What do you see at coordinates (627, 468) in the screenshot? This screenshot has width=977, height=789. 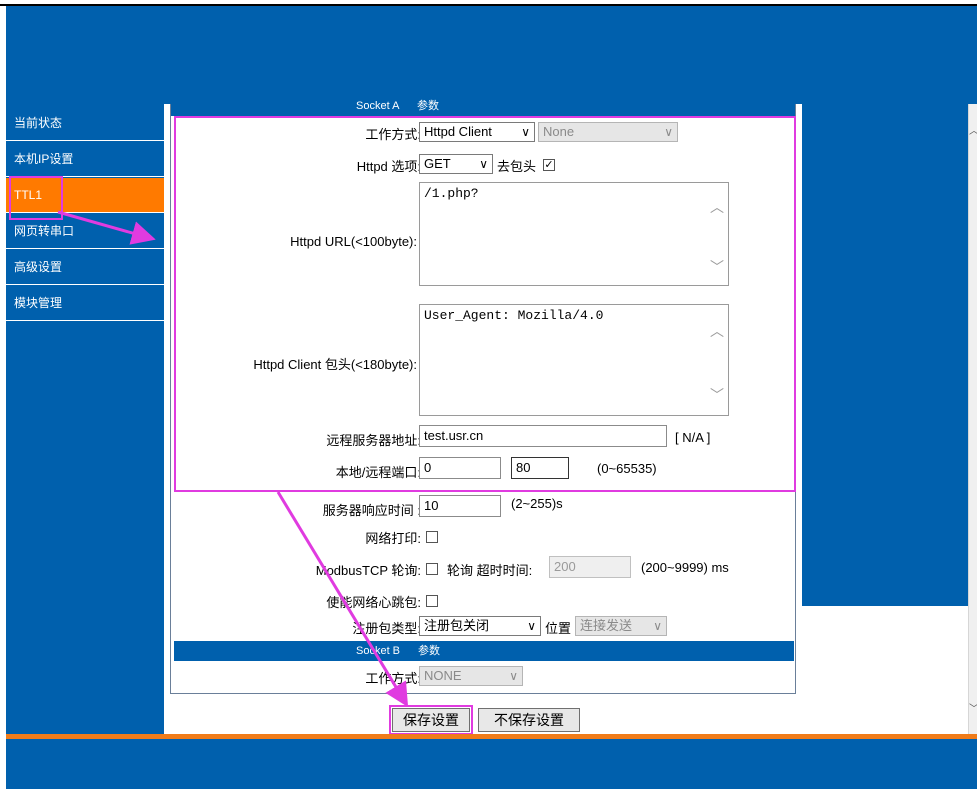 I see `ports-range: (0~65535)` at bounding box center [627, 468].